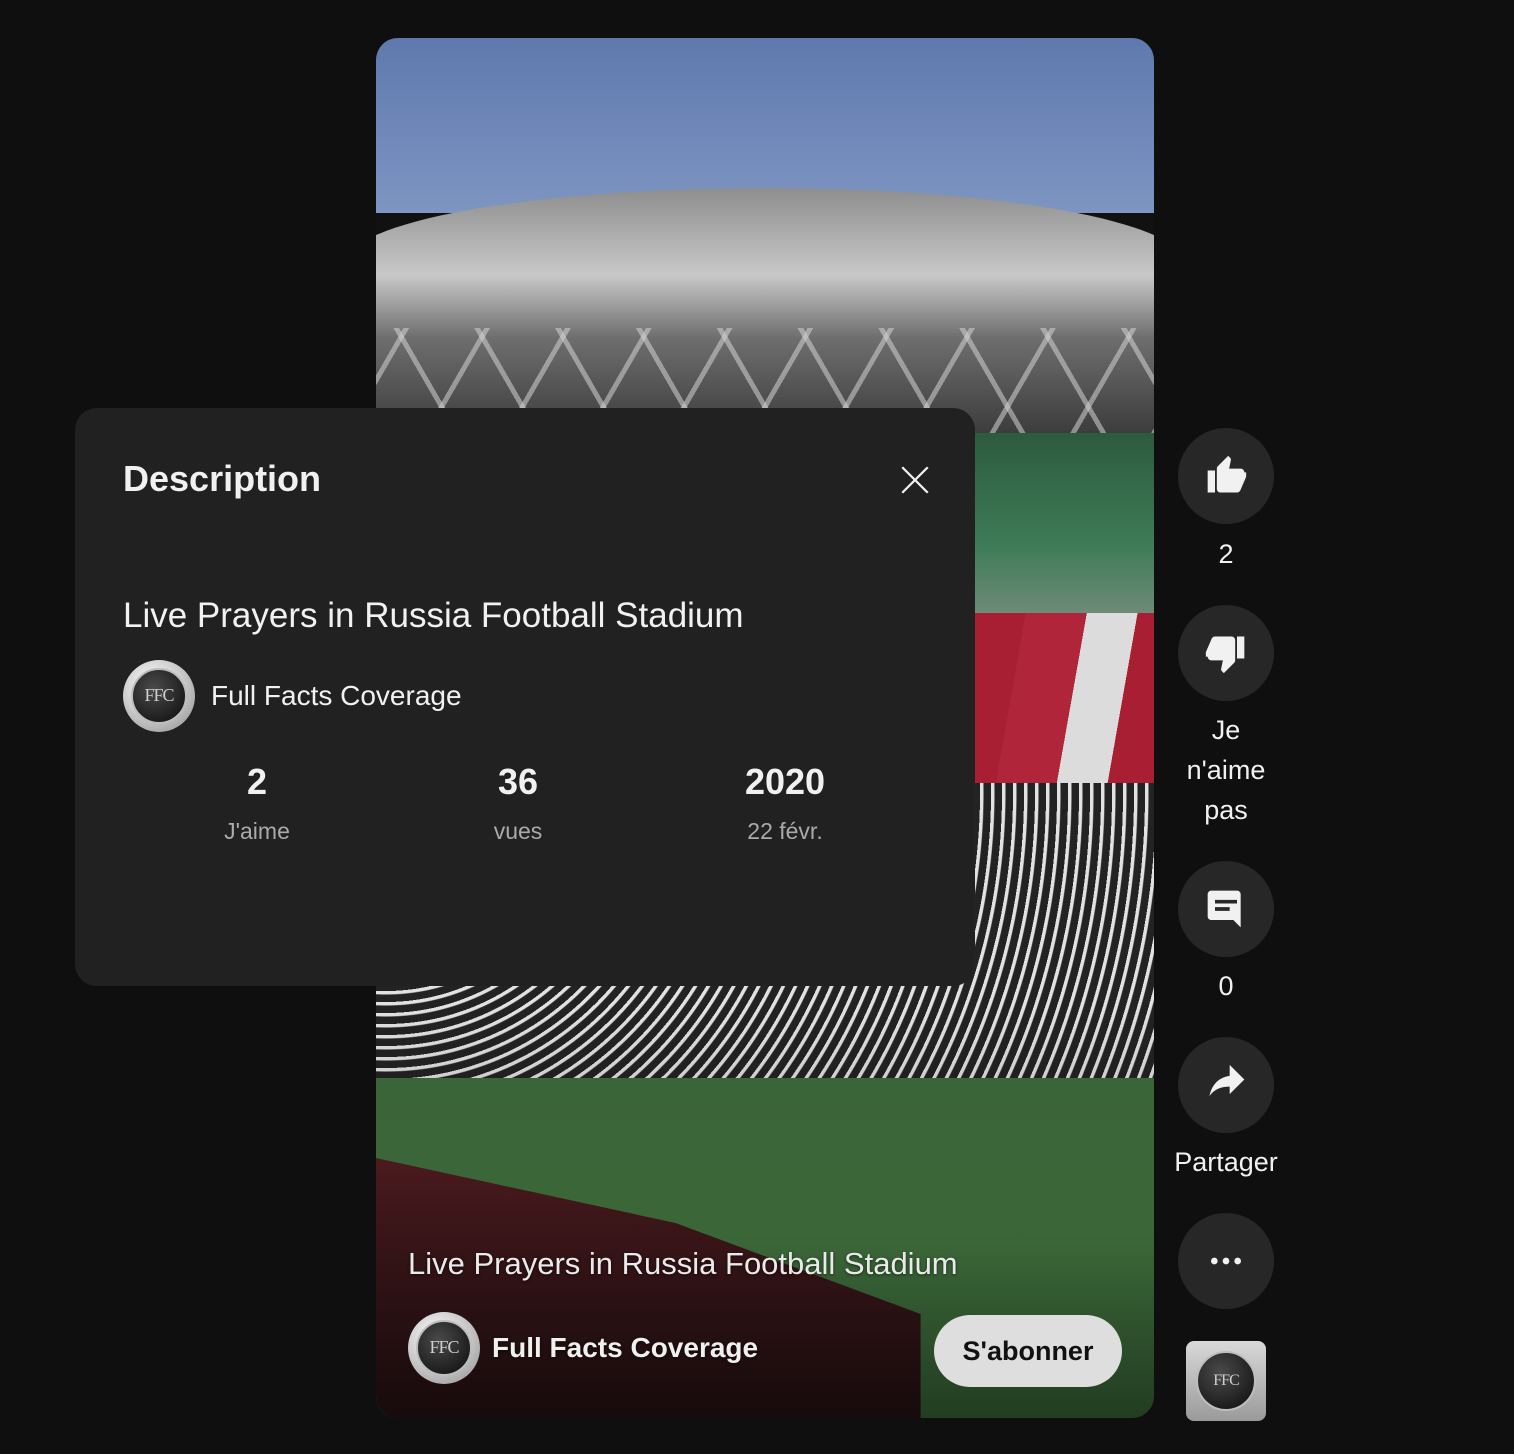  What do you see at coordinates (1028, 1351) in the screenshot?
I see `subscribe-button: S'abonner` at bounding box center [1028, 1351].